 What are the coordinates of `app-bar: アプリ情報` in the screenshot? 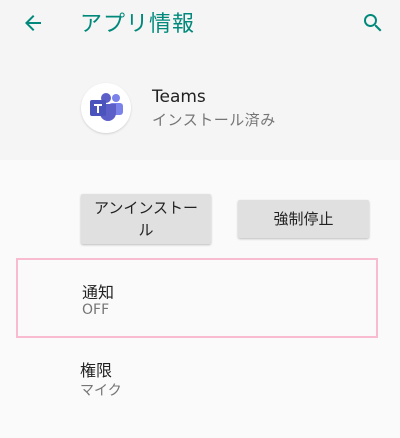 It's located at (200, 23).